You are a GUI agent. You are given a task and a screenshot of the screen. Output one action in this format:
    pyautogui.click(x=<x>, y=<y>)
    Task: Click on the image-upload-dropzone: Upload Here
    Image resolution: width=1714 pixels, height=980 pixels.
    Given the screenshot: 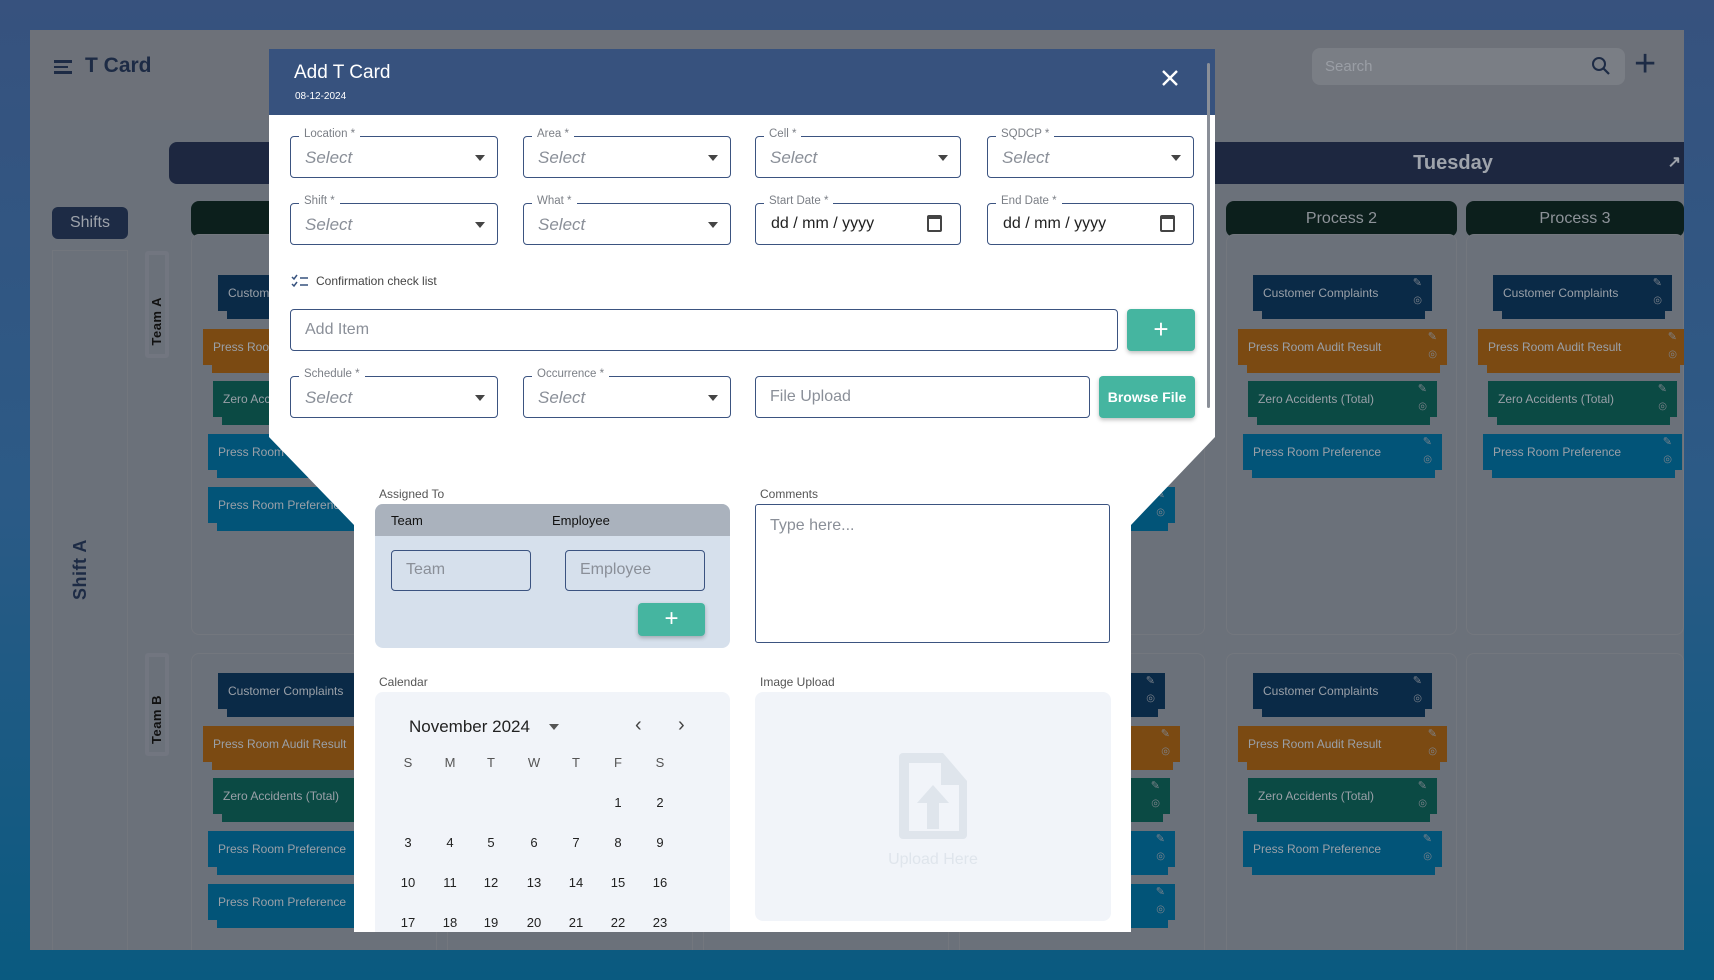 What is the action you would take?
    pyautogui.click(x=933, y=806)
    